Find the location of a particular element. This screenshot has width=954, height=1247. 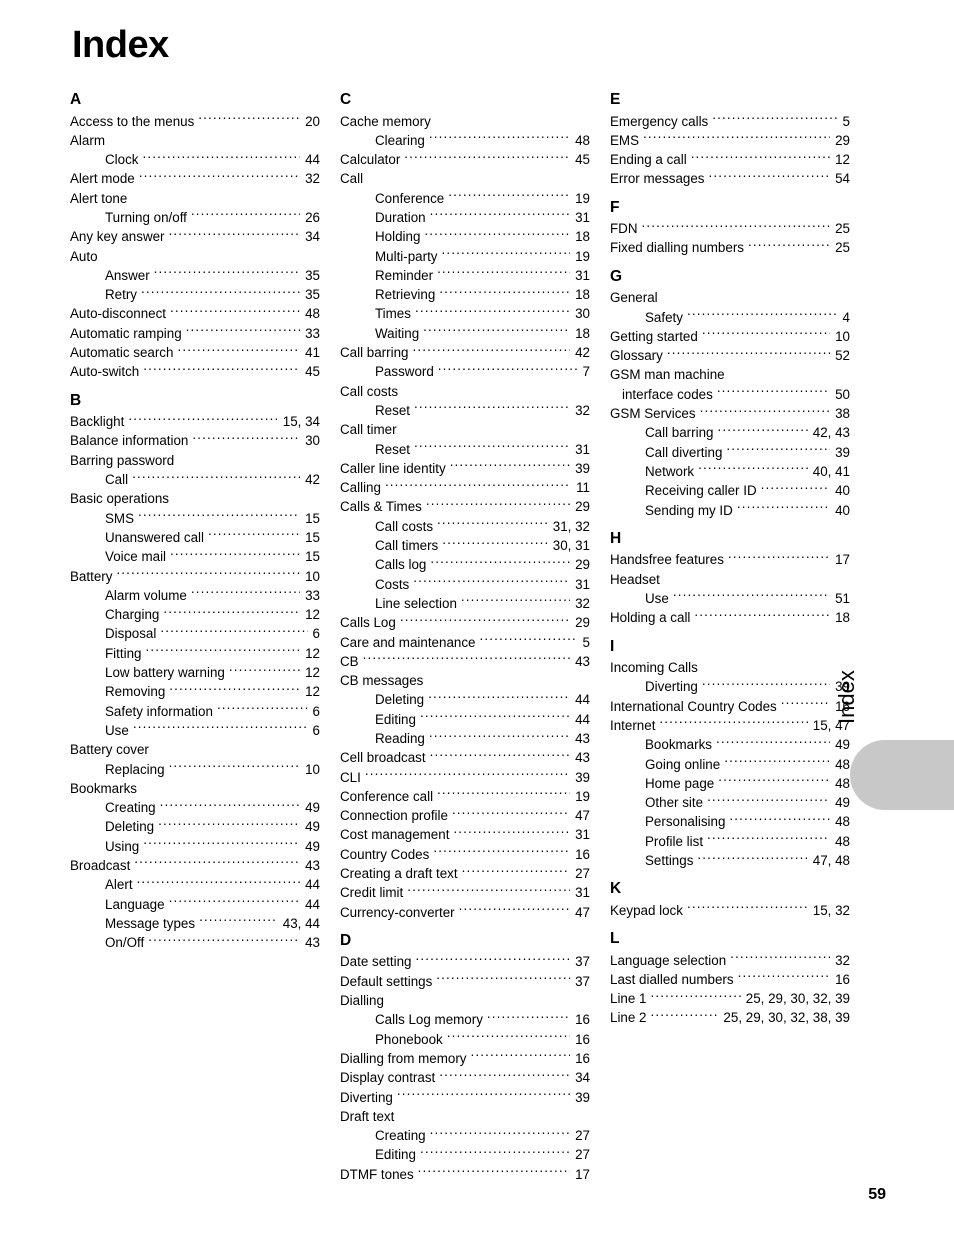

index-entry: Bookmarks is located at coordinates (195, 788).